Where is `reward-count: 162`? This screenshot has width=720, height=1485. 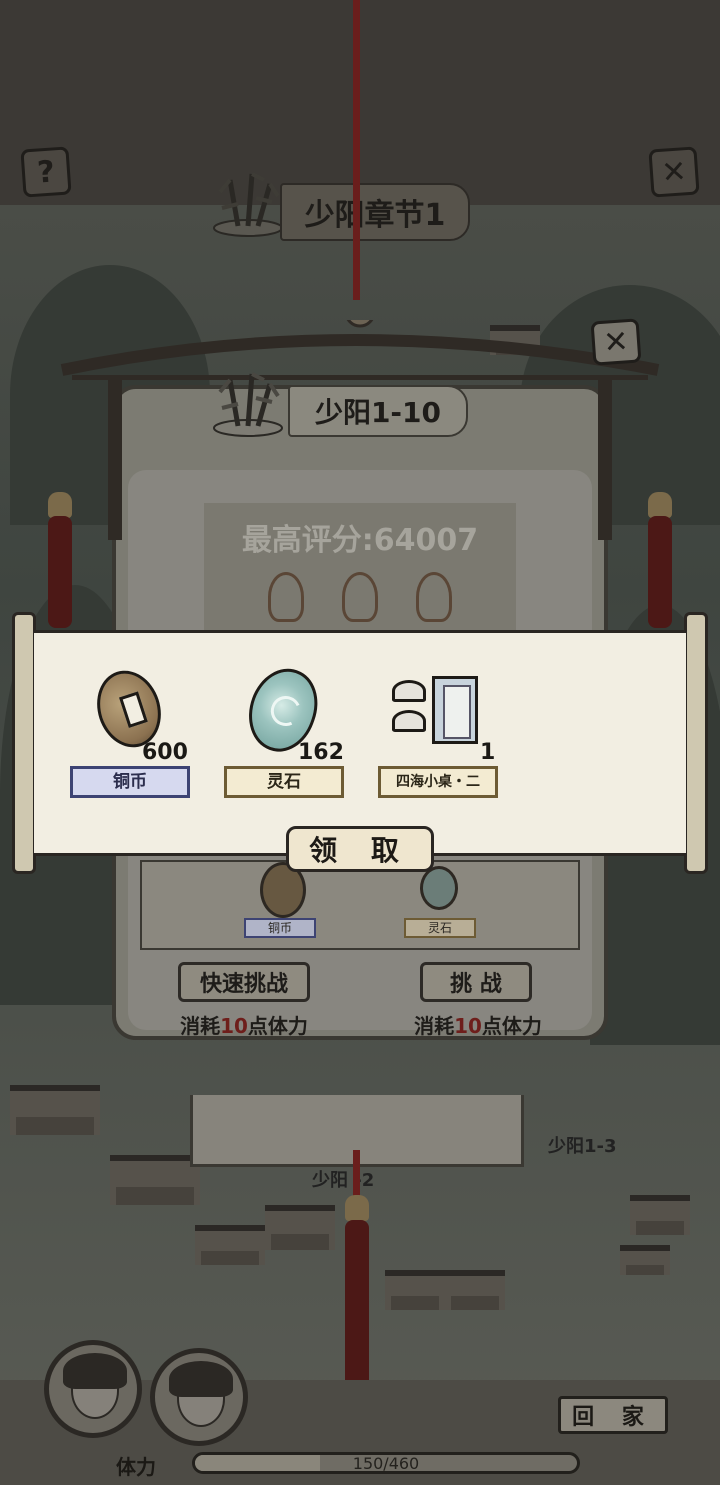 reward-count: 162 is located at coordinates (321, 752).